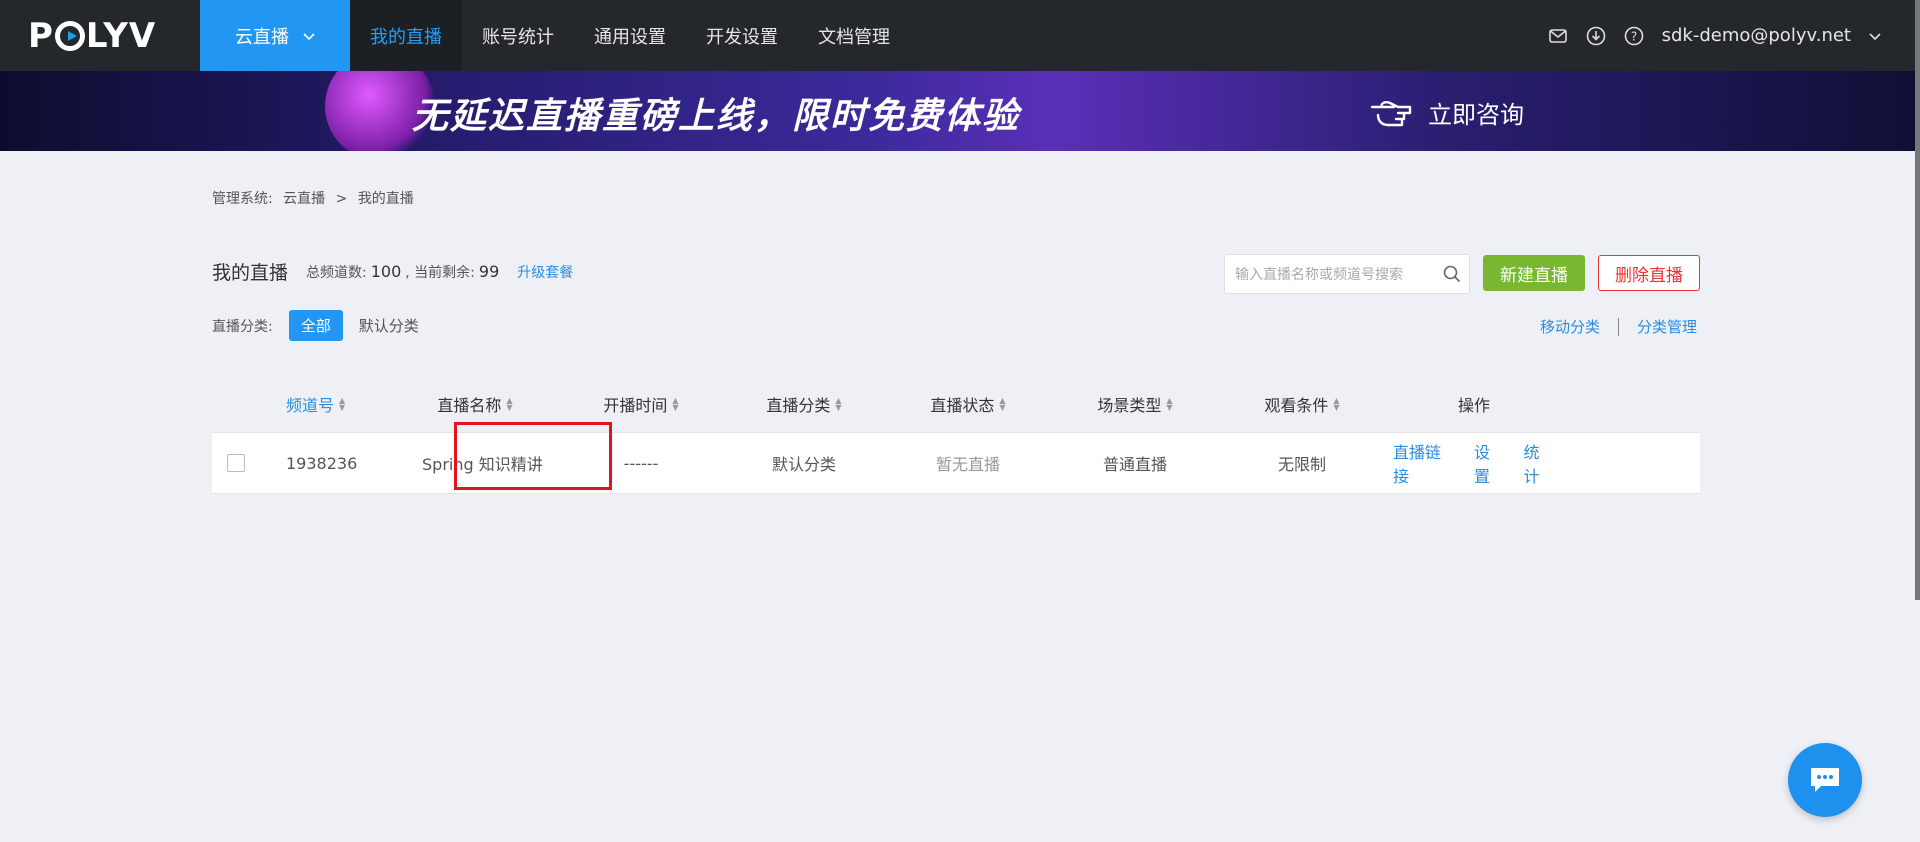 The image size is (1920, 842). Describe the element at coordinates (386, 271) in the screenshot. I see `total-value: 100` at that location.